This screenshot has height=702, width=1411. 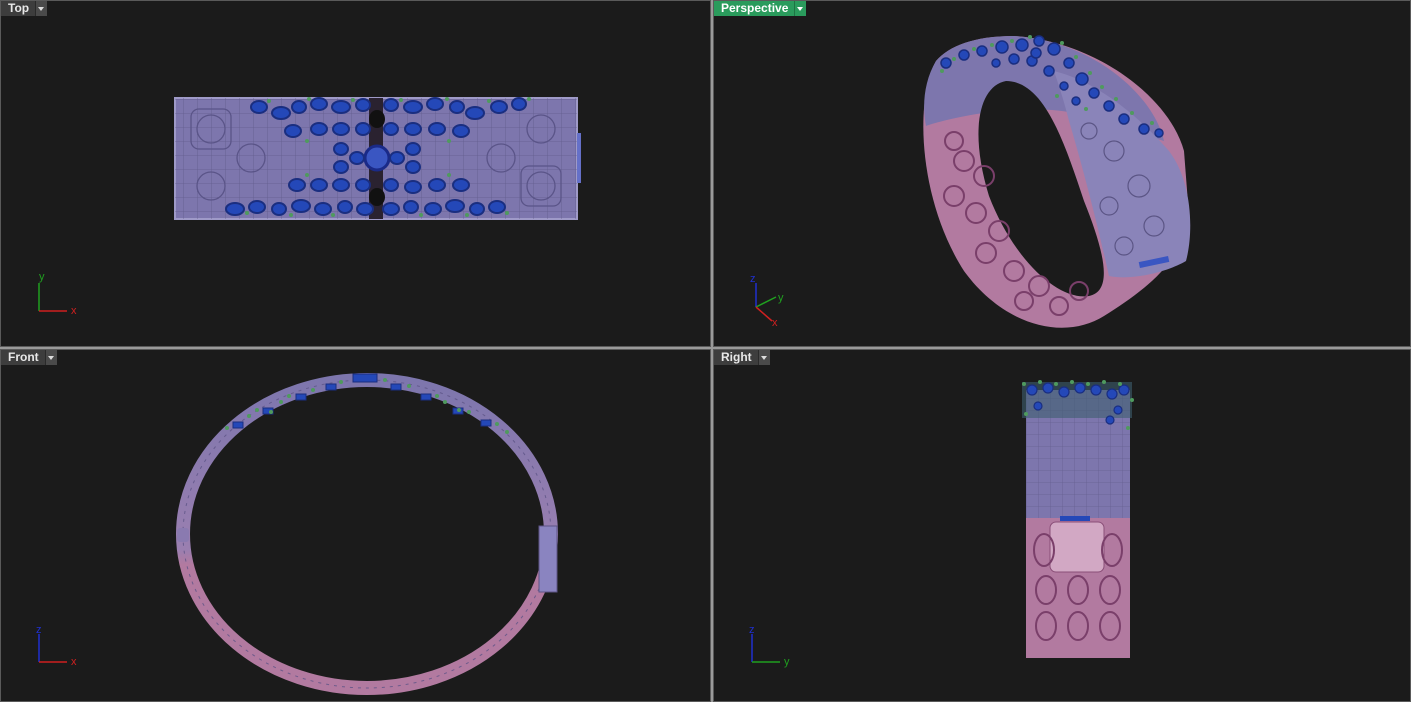 I want to click on viewport-tab-front: Front, so click(x=29, y=357).